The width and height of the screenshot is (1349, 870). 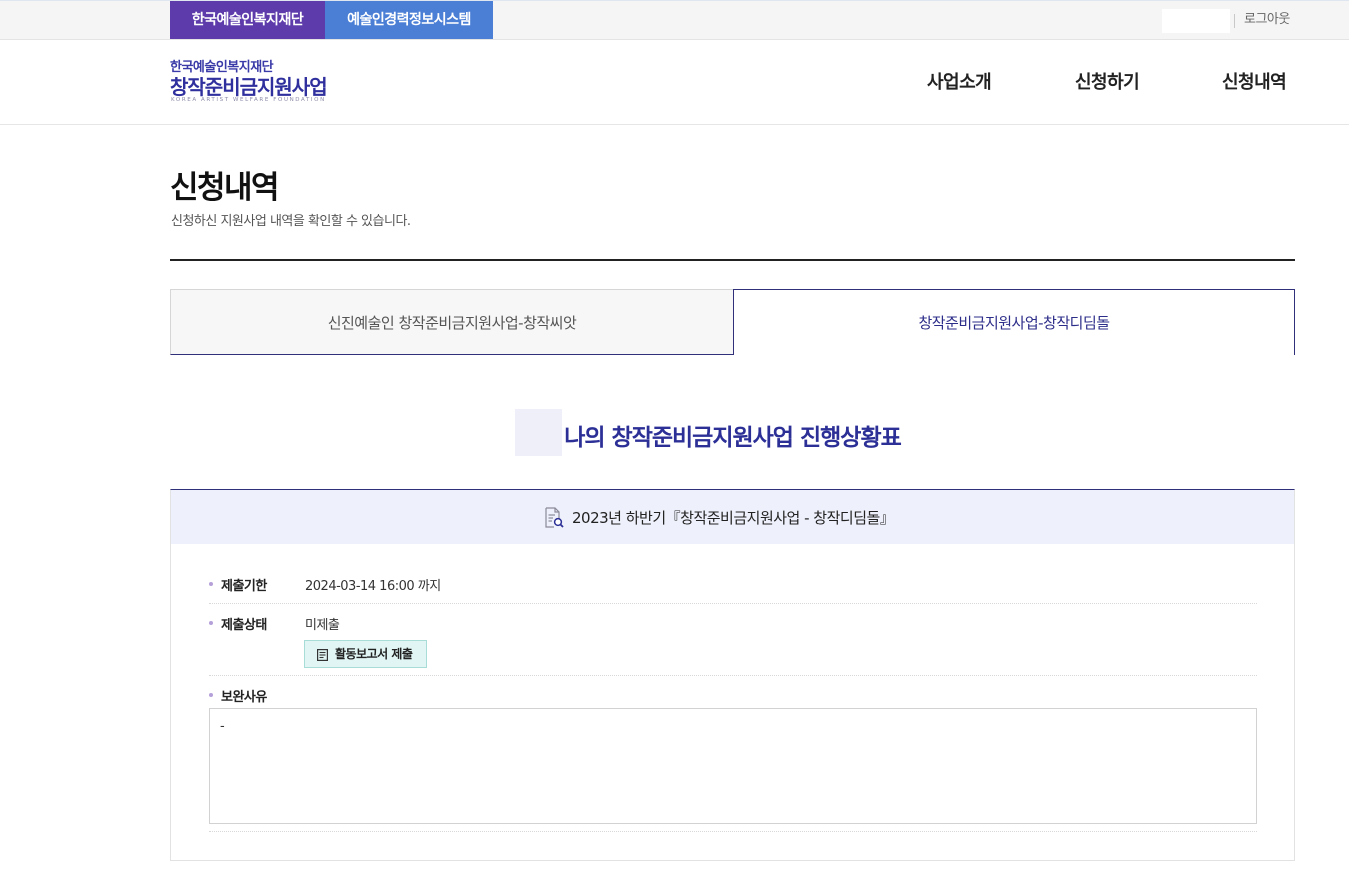 What do you see at coordinates (1107, 82) in the screenshot?
I see `nav-item-apply: 신청하기` at bounding box center [1107, 82].